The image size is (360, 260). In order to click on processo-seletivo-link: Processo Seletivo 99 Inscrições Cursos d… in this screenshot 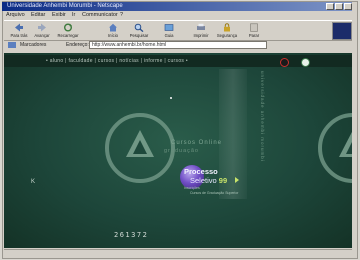, I will do `click(215, 181)`.